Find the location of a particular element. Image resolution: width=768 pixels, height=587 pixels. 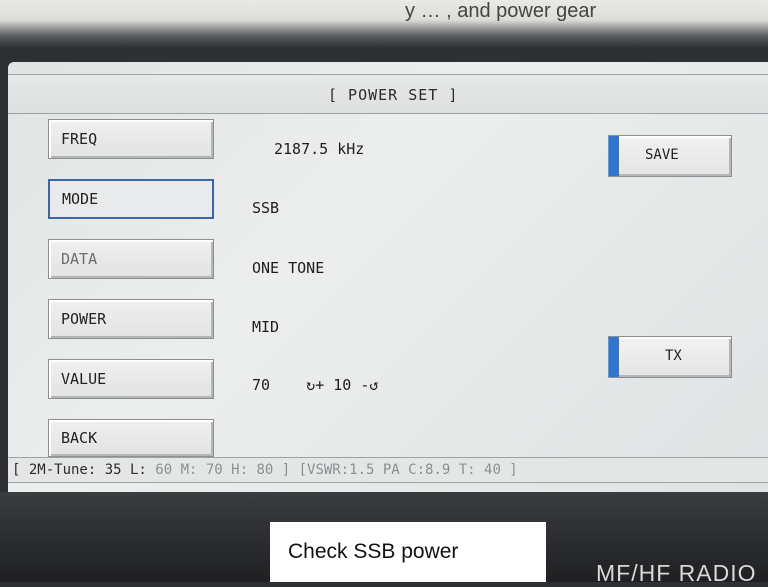

brand-label: MF/HF RADIO is located at coordinates (676, 573).